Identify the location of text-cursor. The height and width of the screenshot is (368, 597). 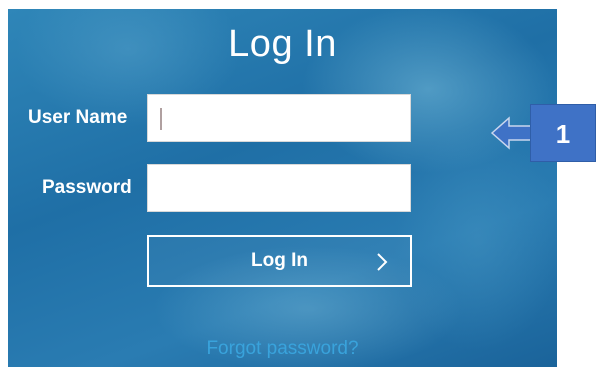
(161, 119).